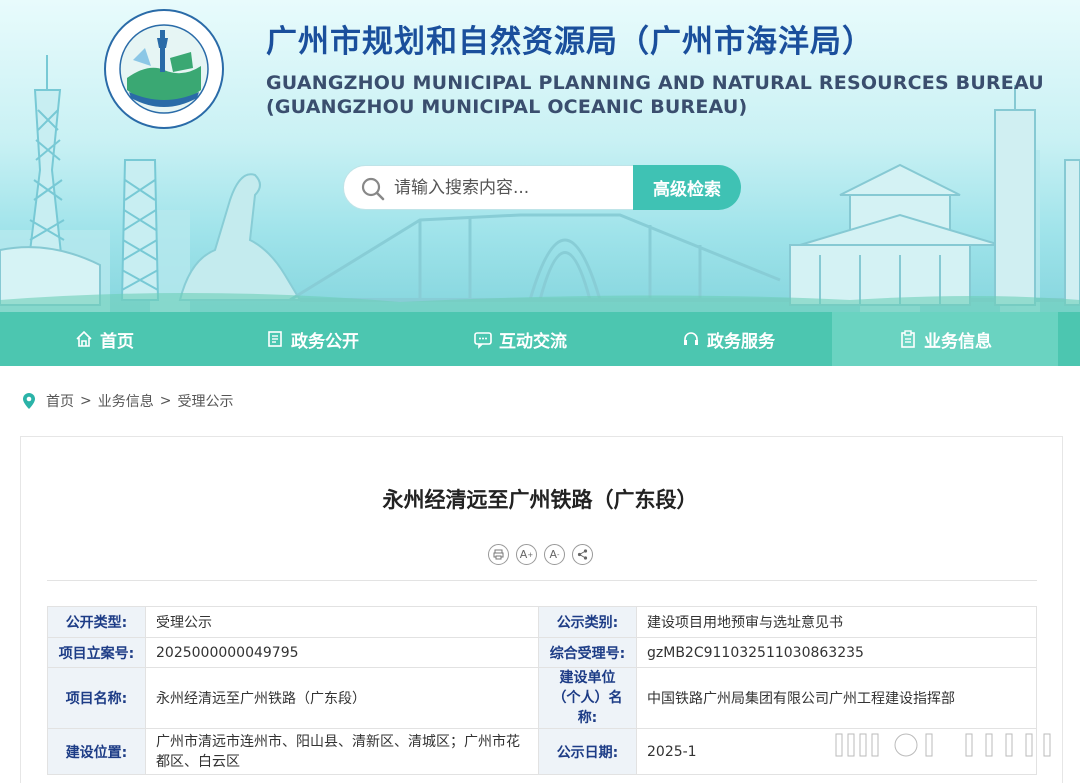 Image resolution: width=1080 pixels, height=783 pixels. I want to click on article-tools: A + A-, so click(540, 554).